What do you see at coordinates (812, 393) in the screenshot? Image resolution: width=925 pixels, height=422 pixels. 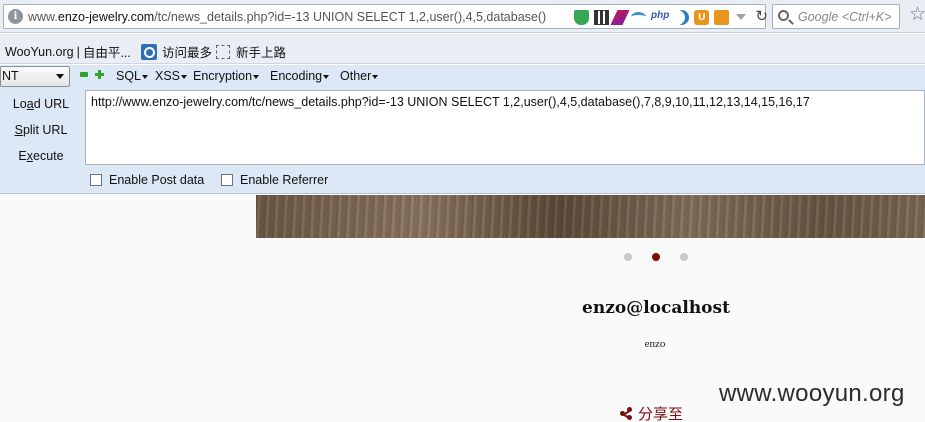 I see `watermark: www.wooyun.org` at bounding box center [812, 393].